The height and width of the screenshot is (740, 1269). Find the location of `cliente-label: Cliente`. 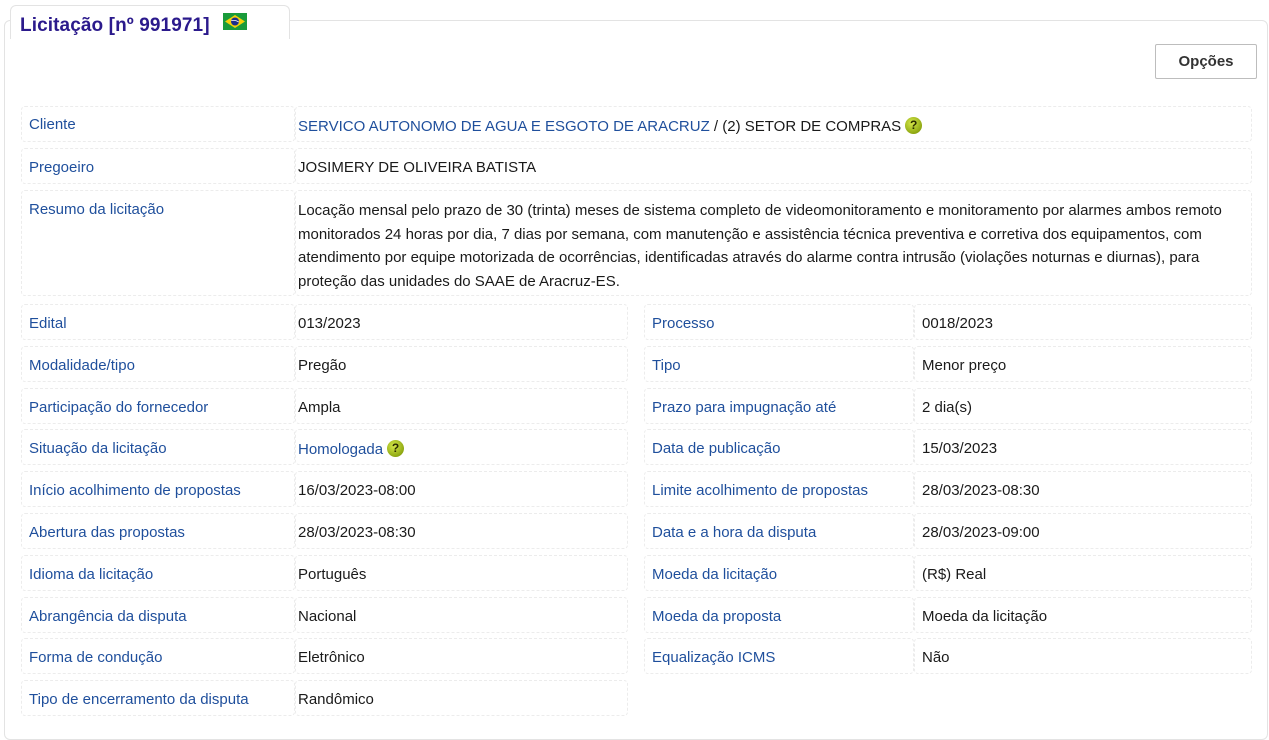

cliente-label: Cliente is located at coordinates (52, 124).